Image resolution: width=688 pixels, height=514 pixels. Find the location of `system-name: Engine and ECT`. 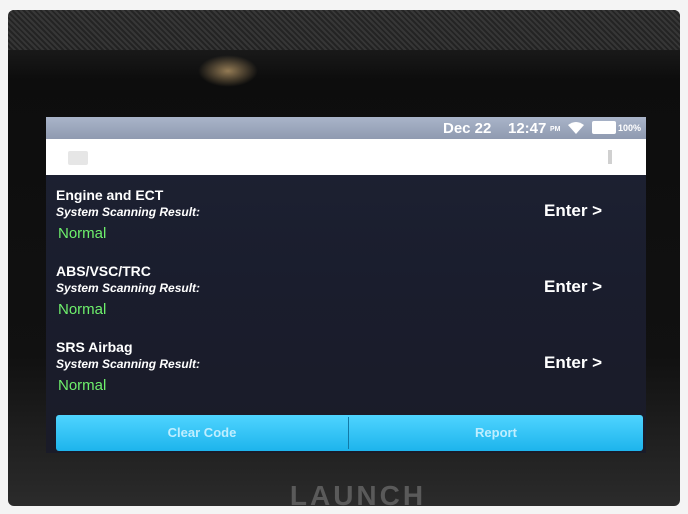

system-name: Engine and ECT is located at coordinates (110, 195).